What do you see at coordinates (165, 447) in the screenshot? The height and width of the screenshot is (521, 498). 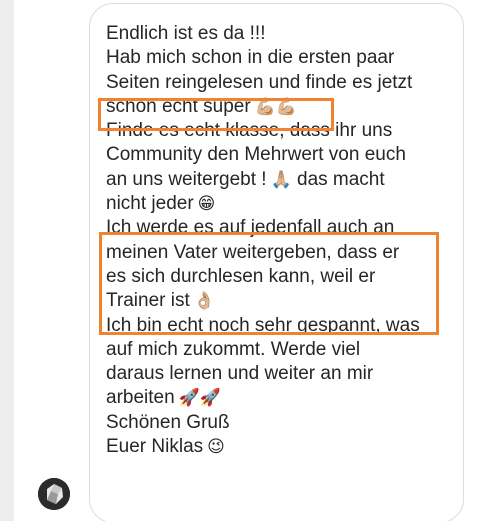 I see `message-line: Euer Niklas 😉` at bounding box center [165, 447].